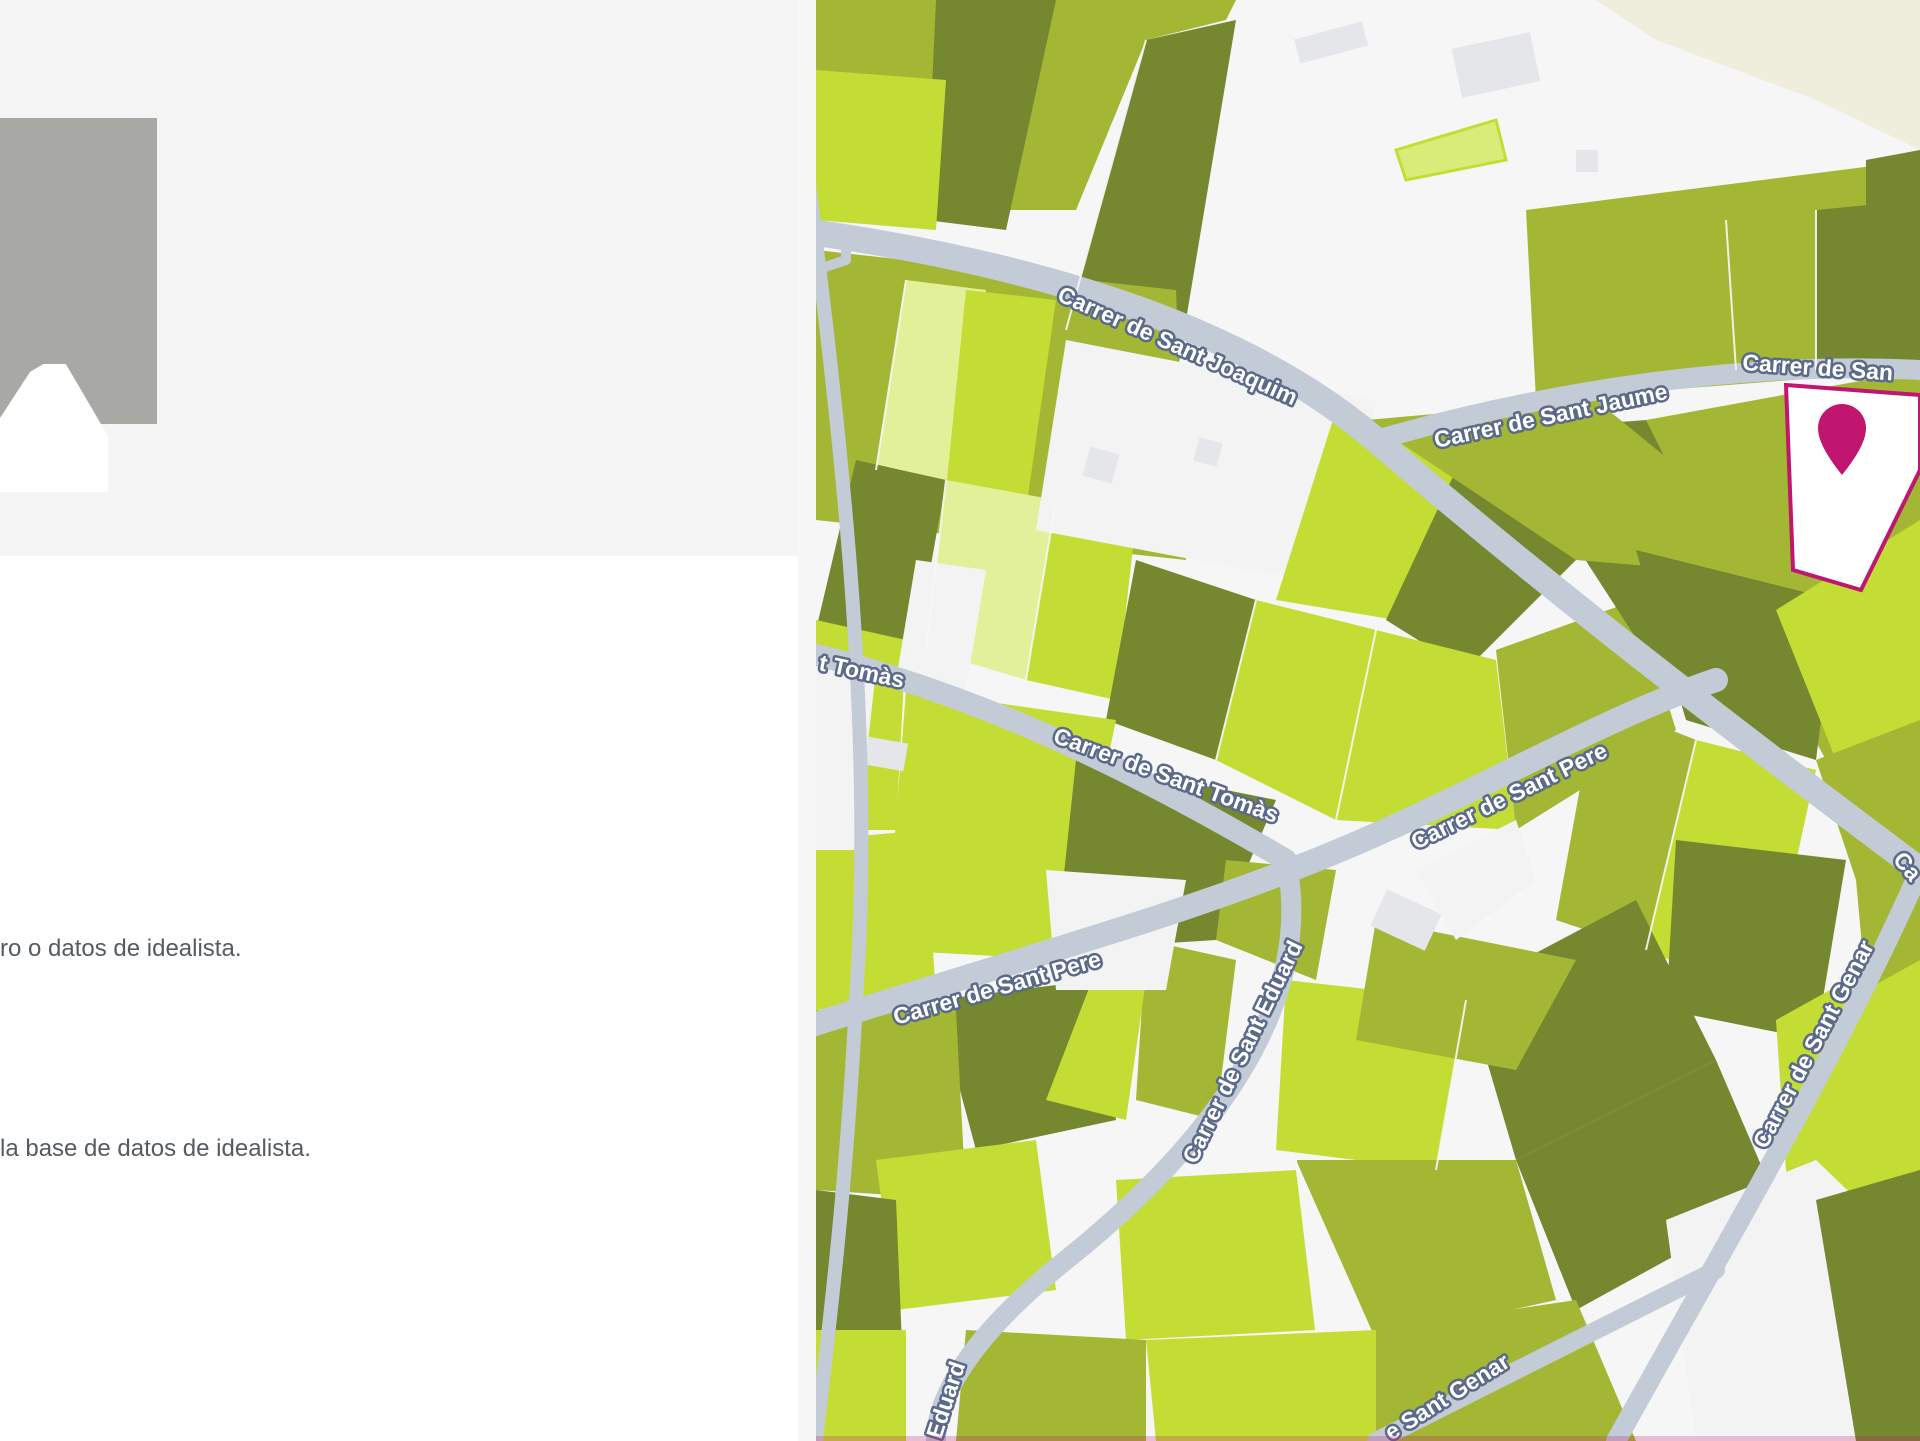 The height and width of the screenshot is (1441, 1920). I want to click on map-bottom-edge, so click(1368, 1438).